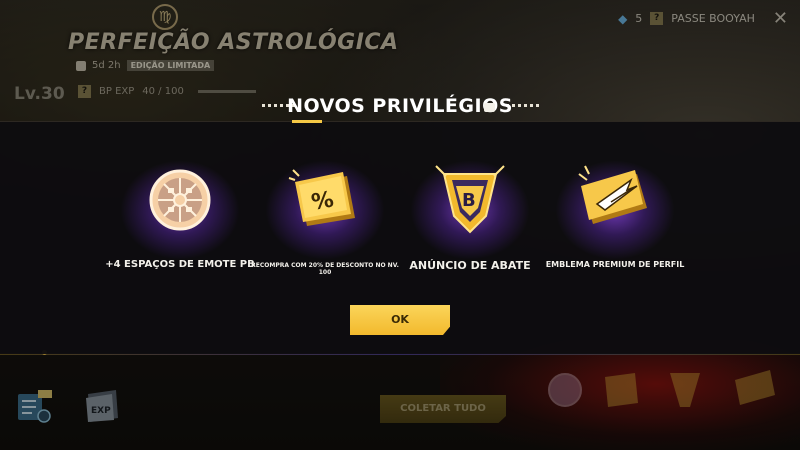 Image resolution: width=800 pixels, height=450 pixels. I want to click on reward-label-emote-slots: +4 ESPAÇOS DE EMOTE PB, so click(180, 264).